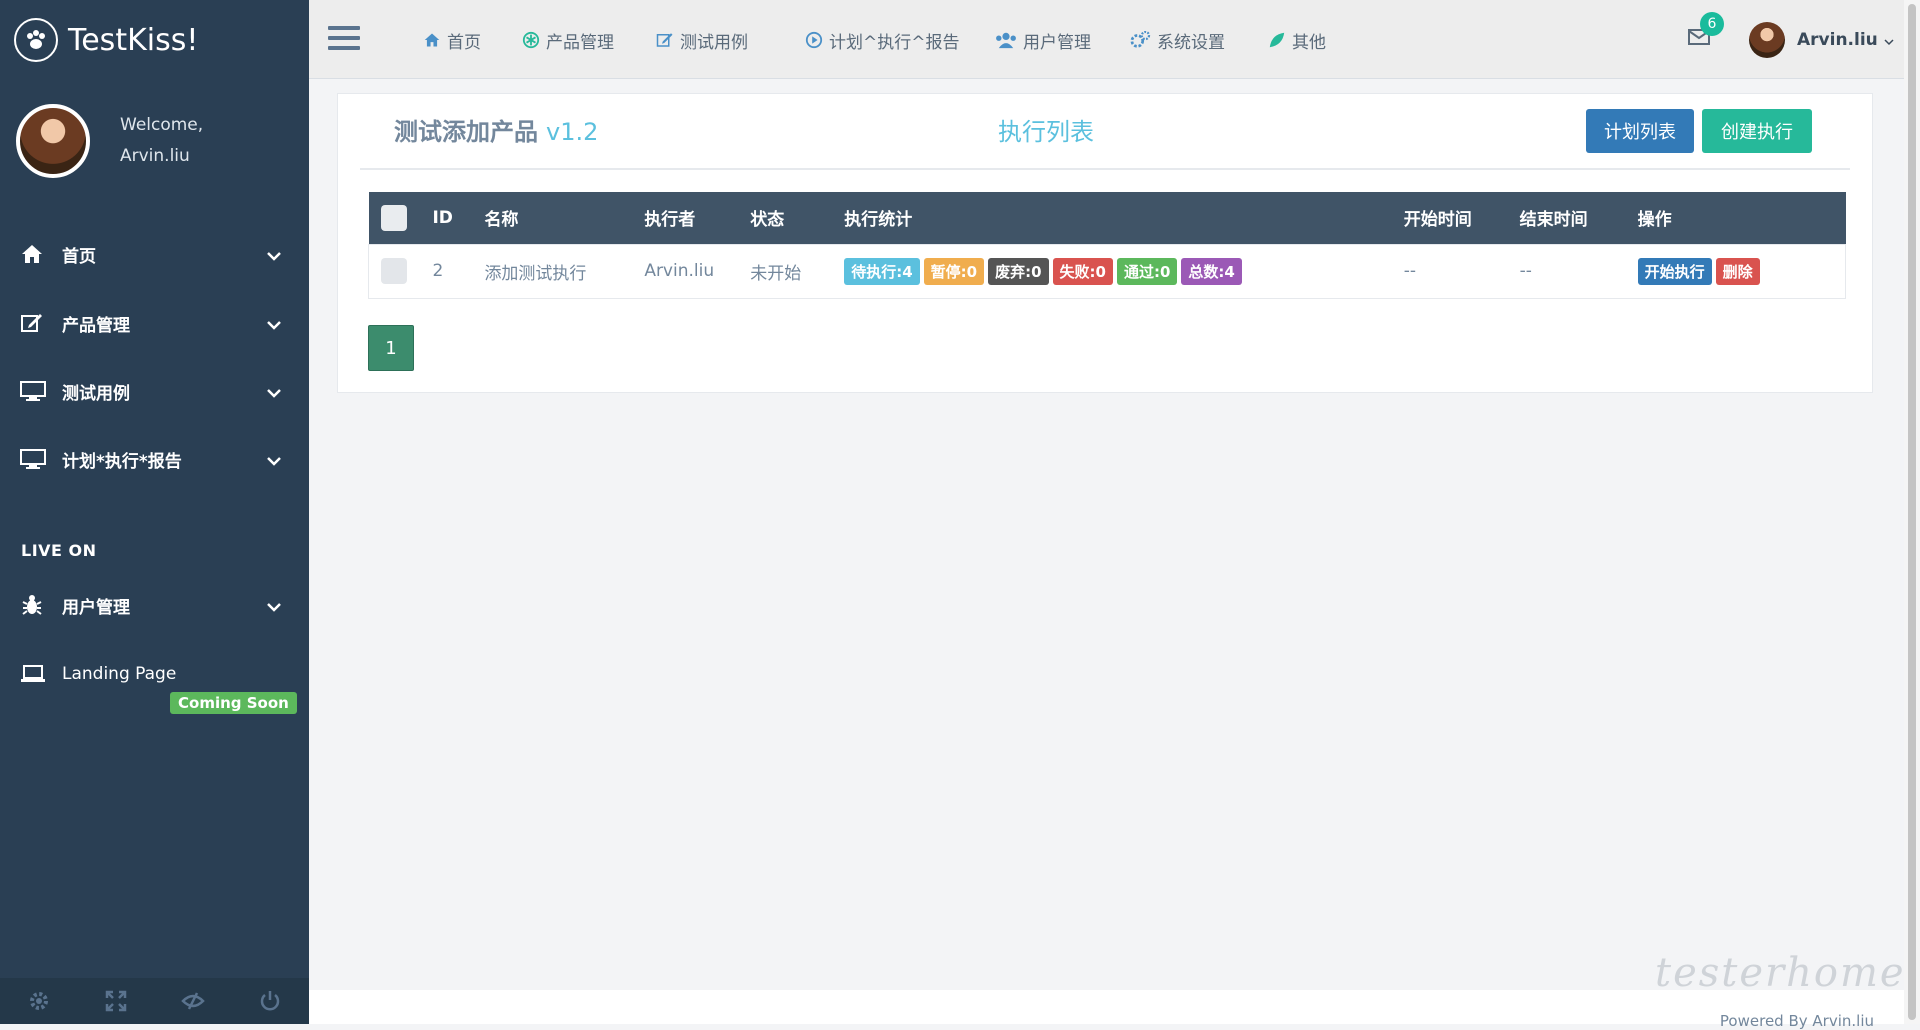 The image size is (1920, 1030). I want to click on sidebar-item-landing-page: Landing Page, so click(154, 674).